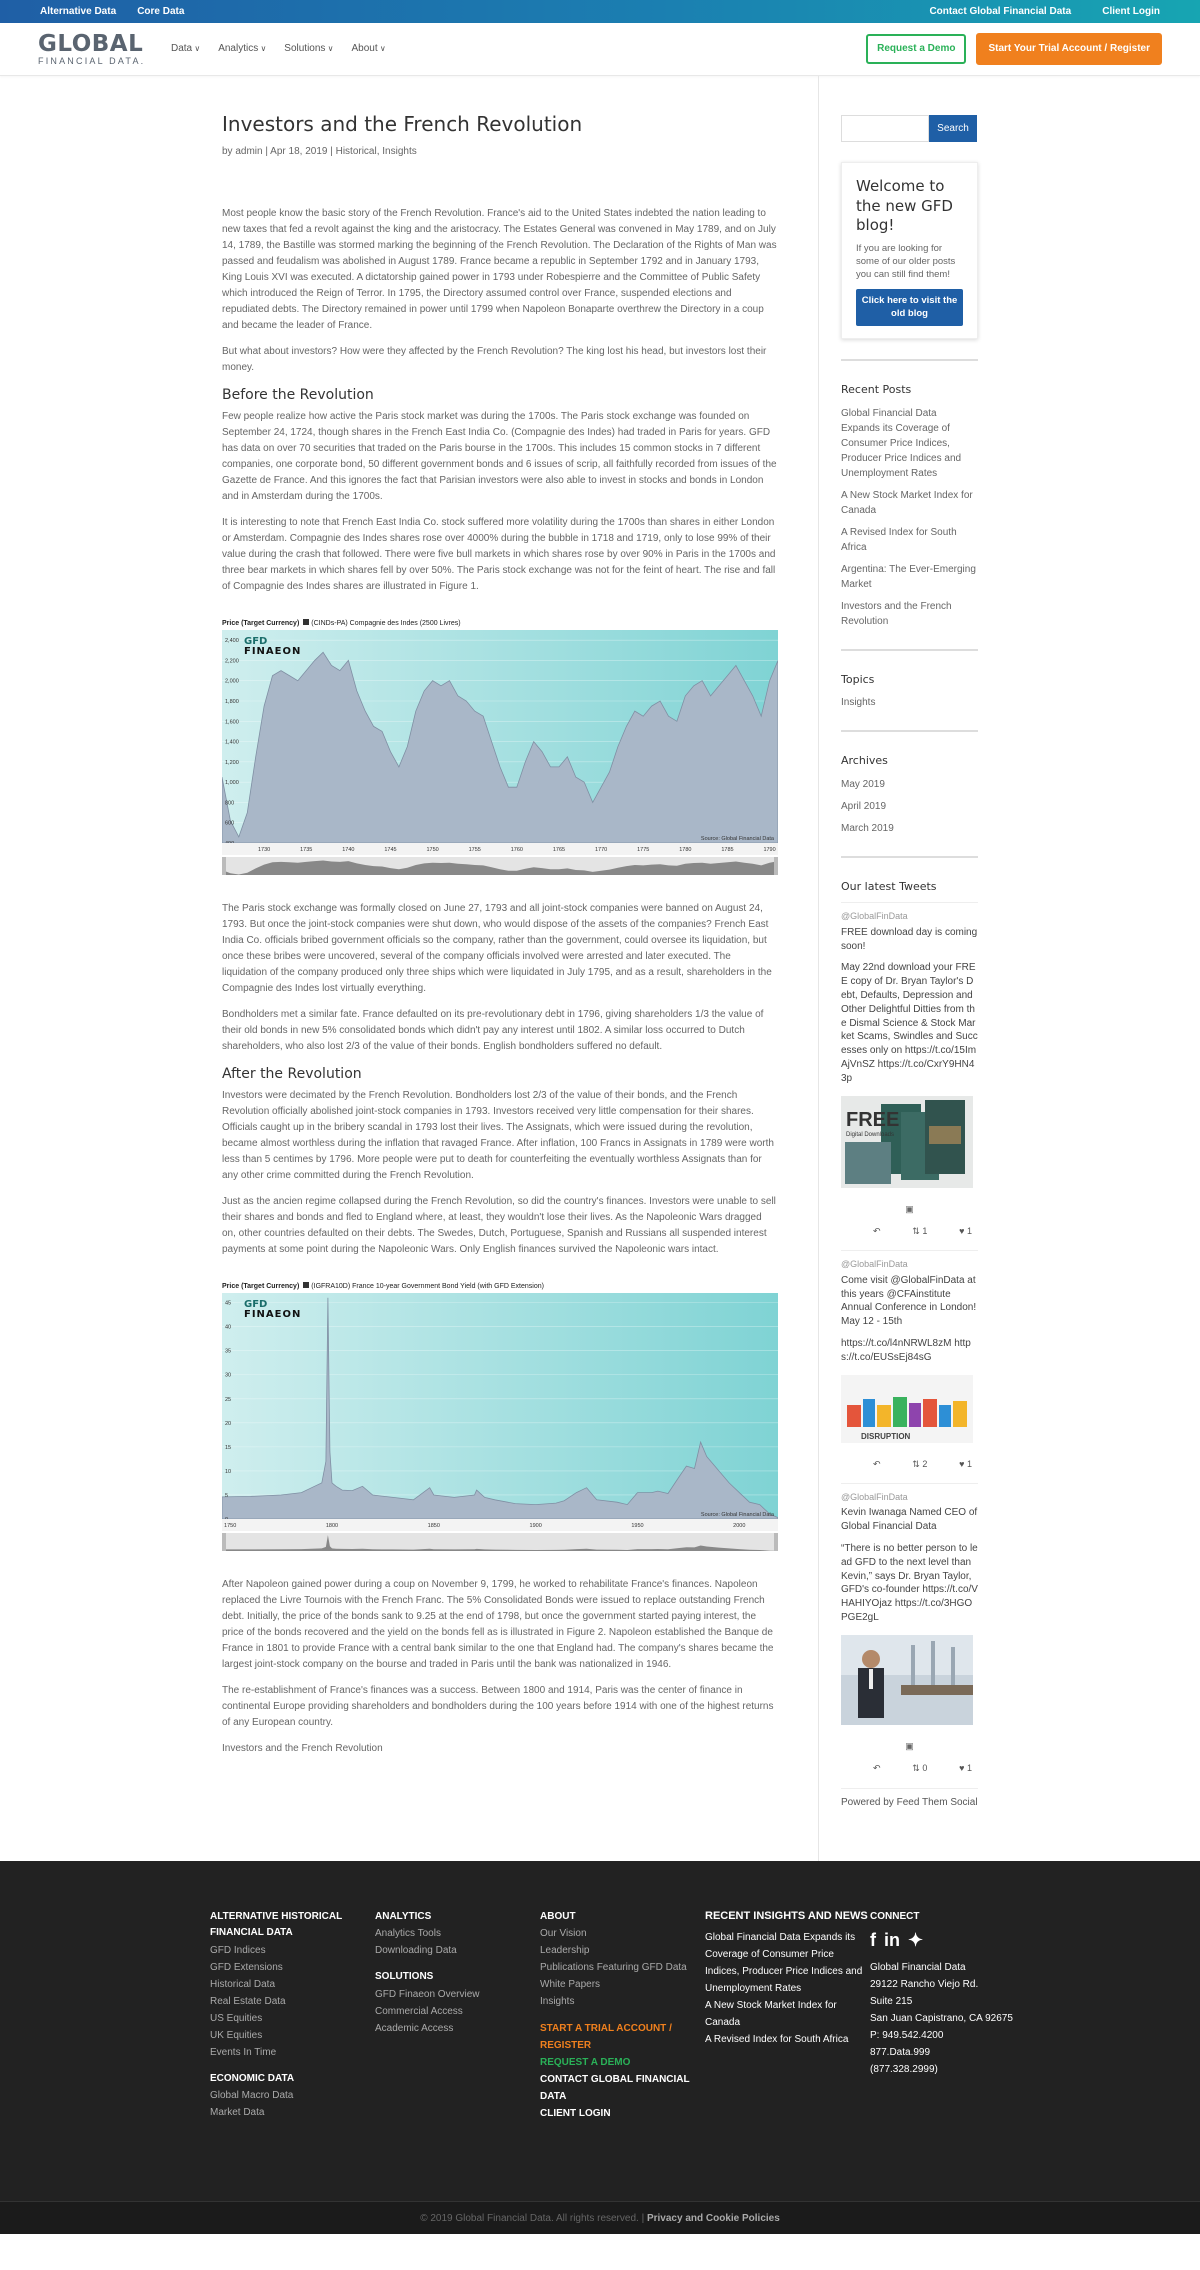 Image resolution: width=1200 pixels, height=2270 pixels. Describe the element at coordinates (919, 1231) in the screenshot. I see `retweet-icon: ⇅ 1` at that location.